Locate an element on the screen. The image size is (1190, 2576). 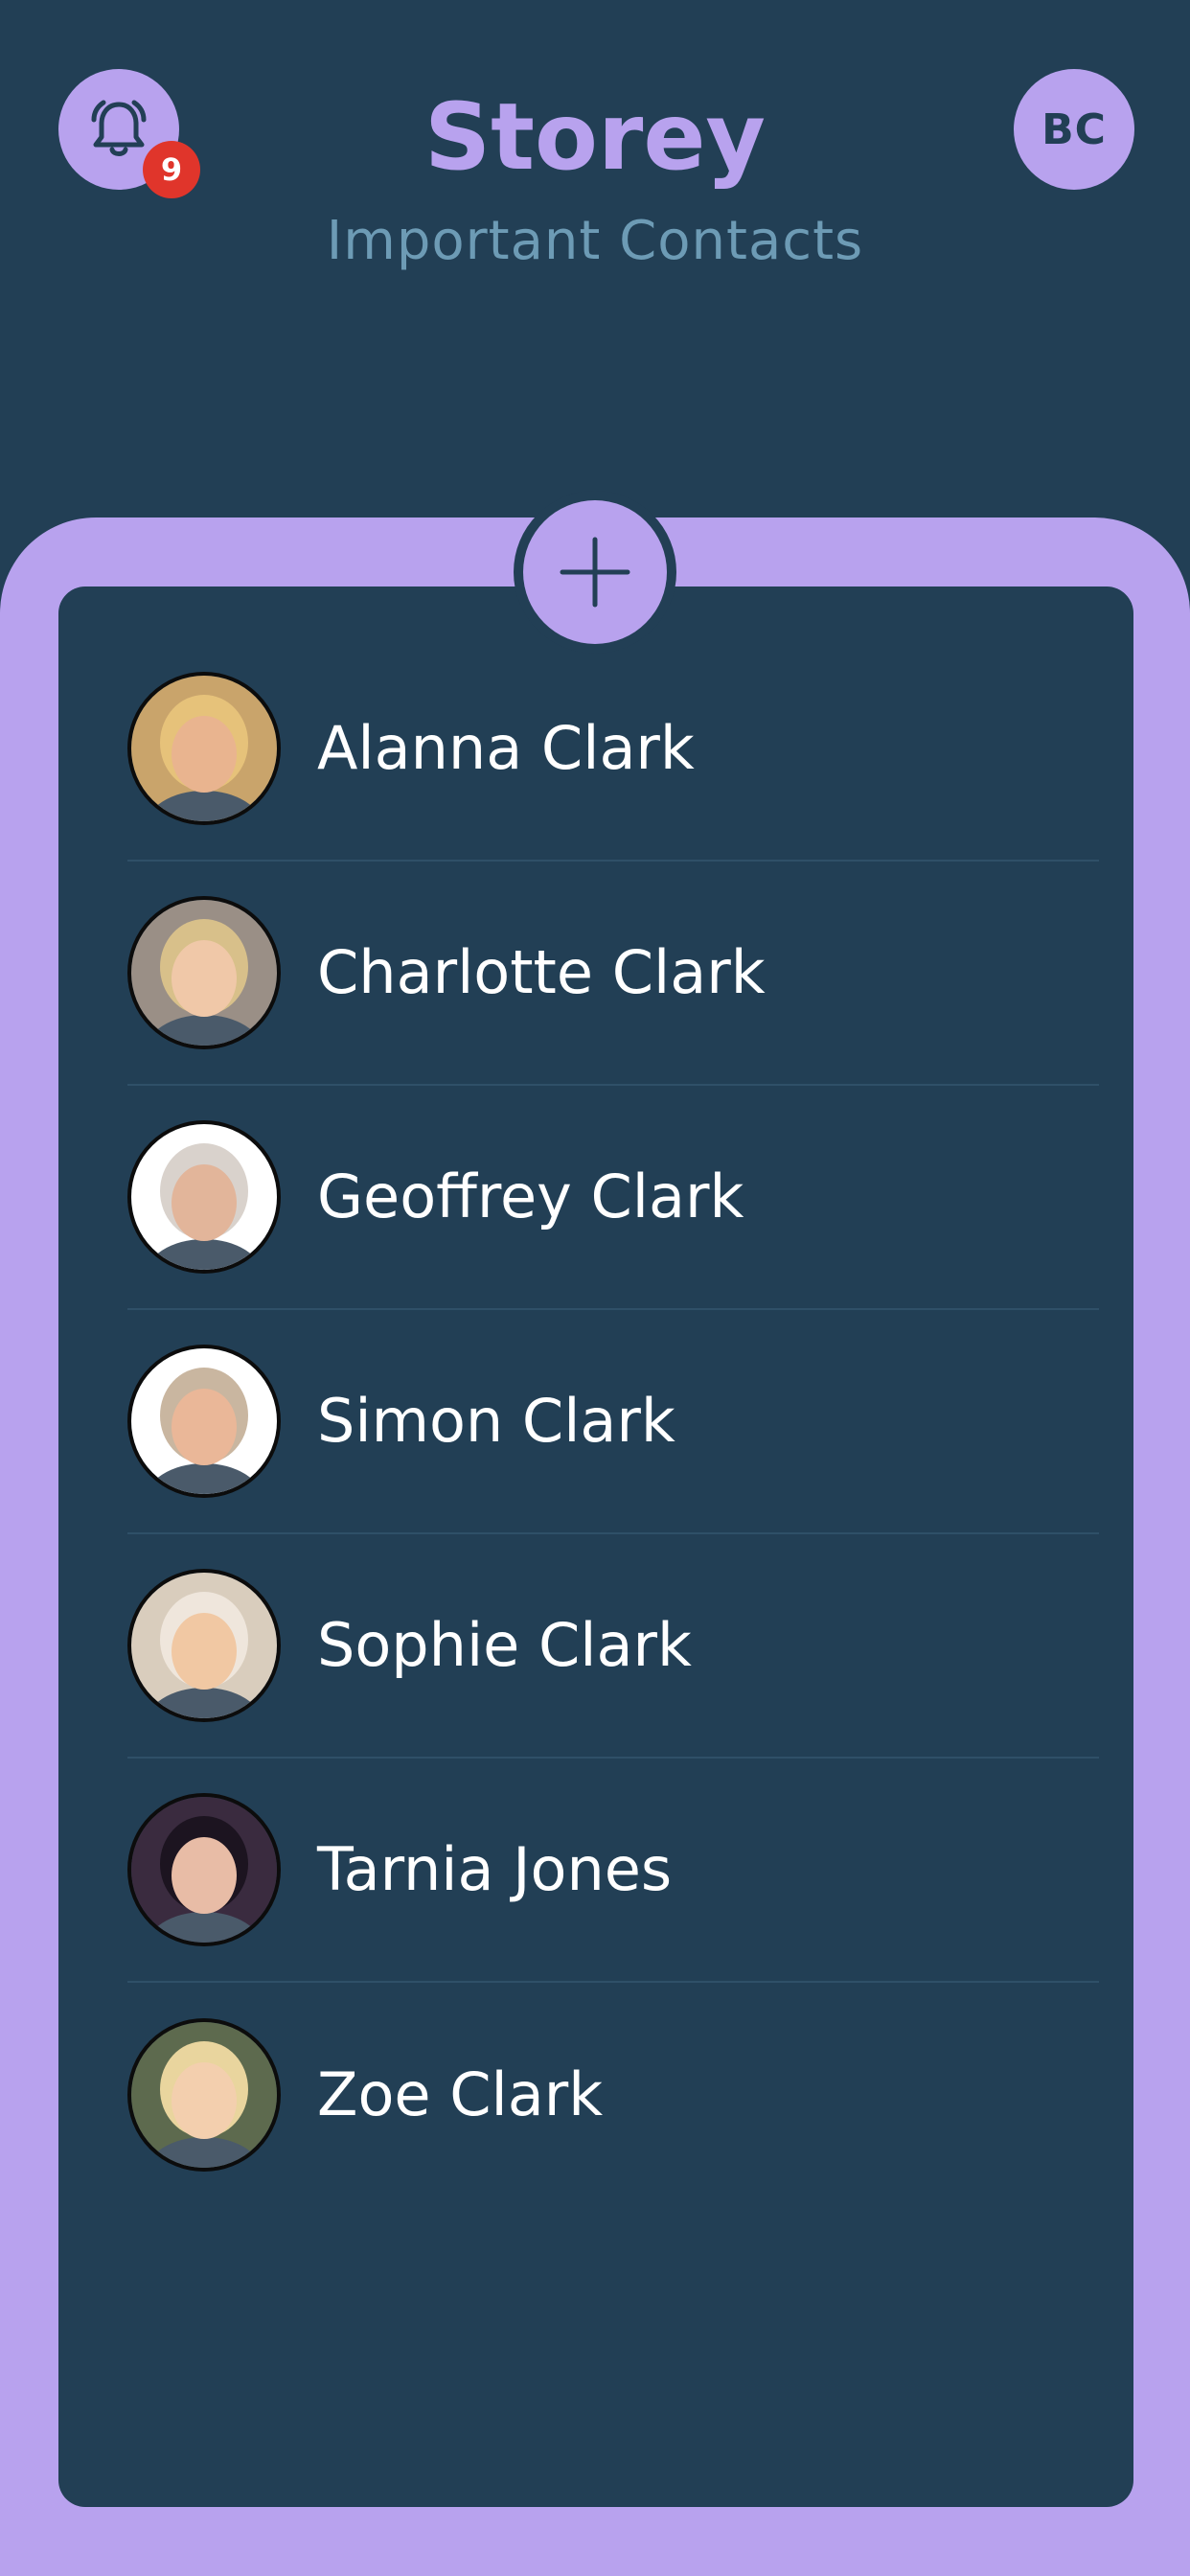
contact-row: Charlotte Clark is located at coordinates (613, 974).